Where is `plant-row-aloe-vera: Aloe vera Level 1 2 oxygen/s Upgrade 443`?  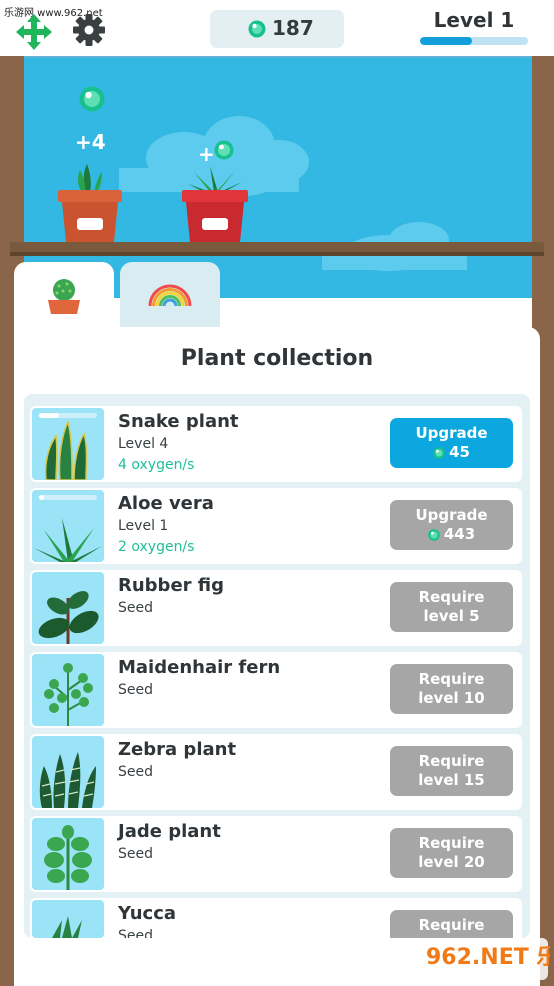 plant-row-aloe-vera: Aloe vera Level 1 2 oxygen/s Upgrade 443 is located at coordinates (276, 526).